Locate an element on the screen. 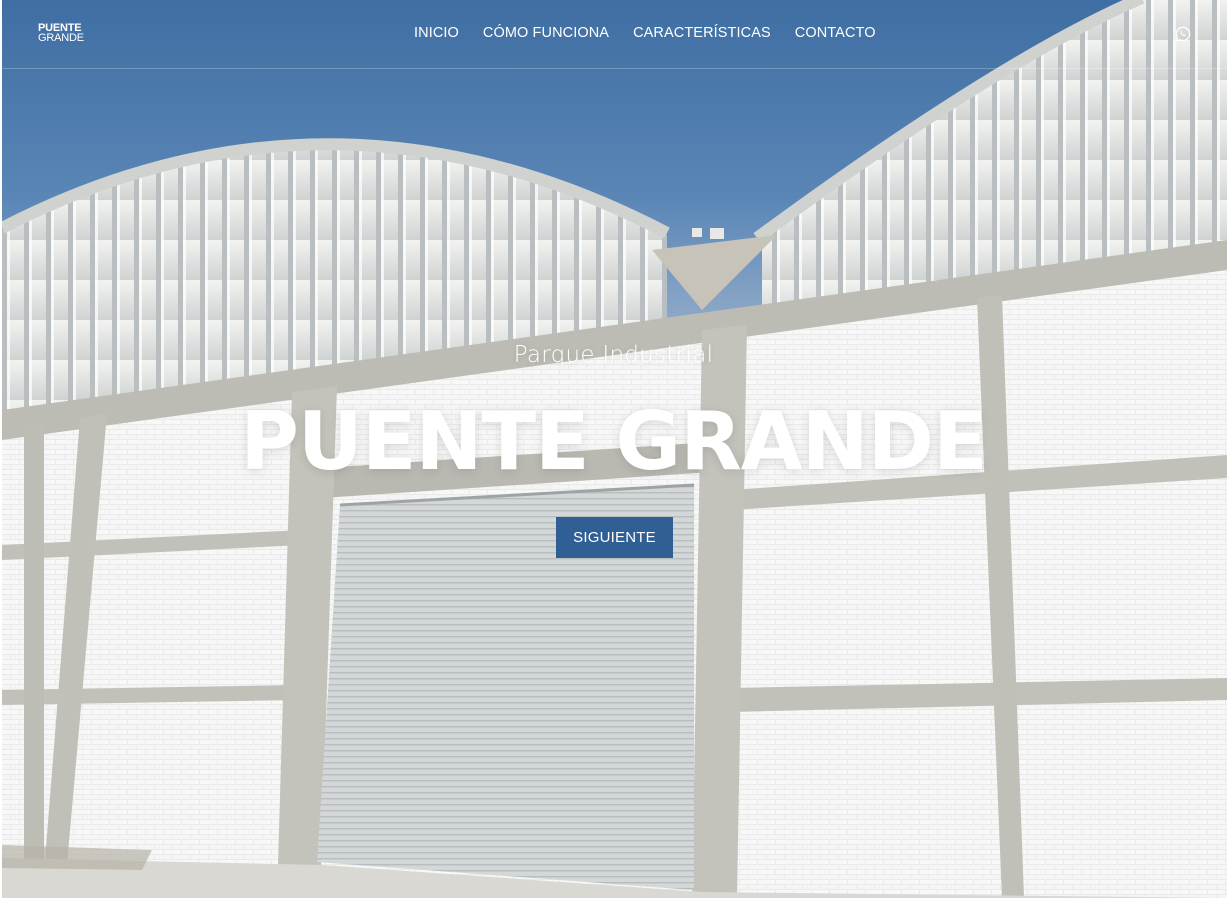 This screenshot has height=898, width=1227. whatsapp-icon is located at coordinates (1183, 34).